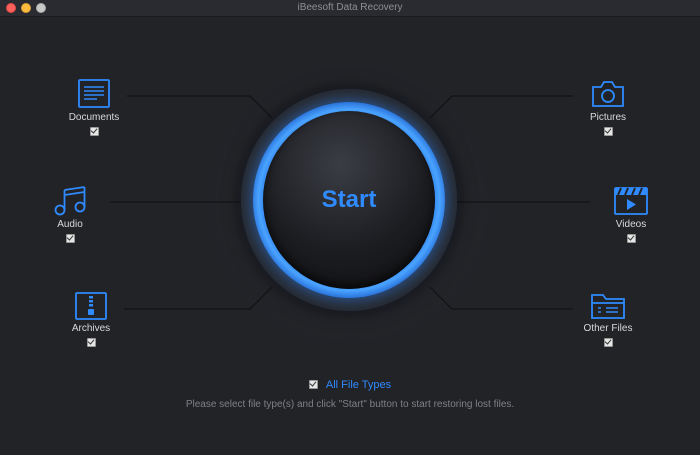  What do you see at coordinates (608, 131) in the screenshot?
I see `pictures-checkbox` at bounding box center [608, 131].